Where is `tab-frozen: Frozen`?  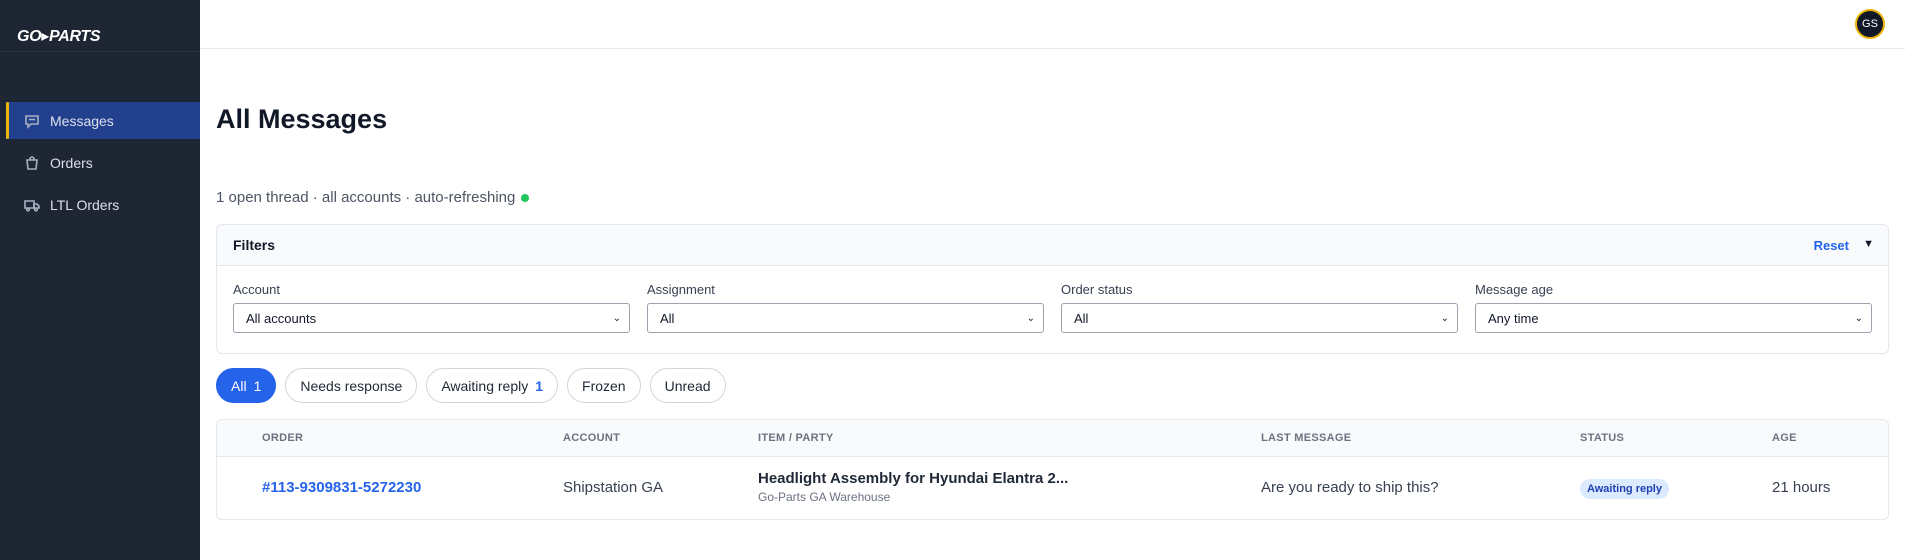
tab-frozen: Frozen is located at coordinates (604, 385).